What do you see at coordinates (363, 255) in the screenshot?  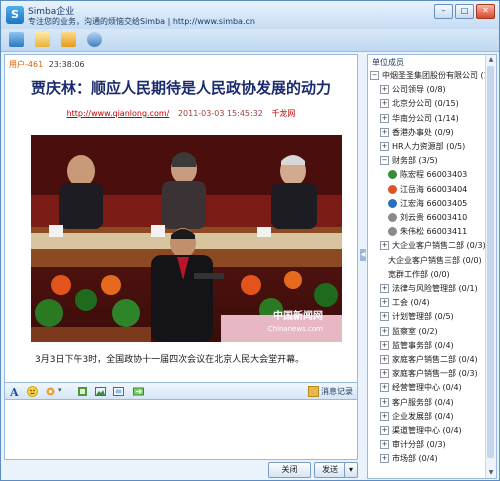 I see `collapse-arrow-icon: ◀` at bounding box center [363, 255].